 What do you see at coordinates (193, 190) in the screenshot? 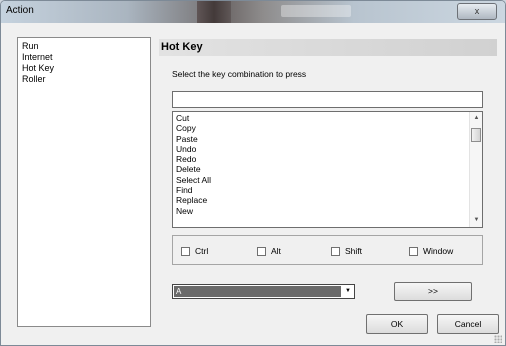
I see `list-item: Find` at bounding box center [193, 190].